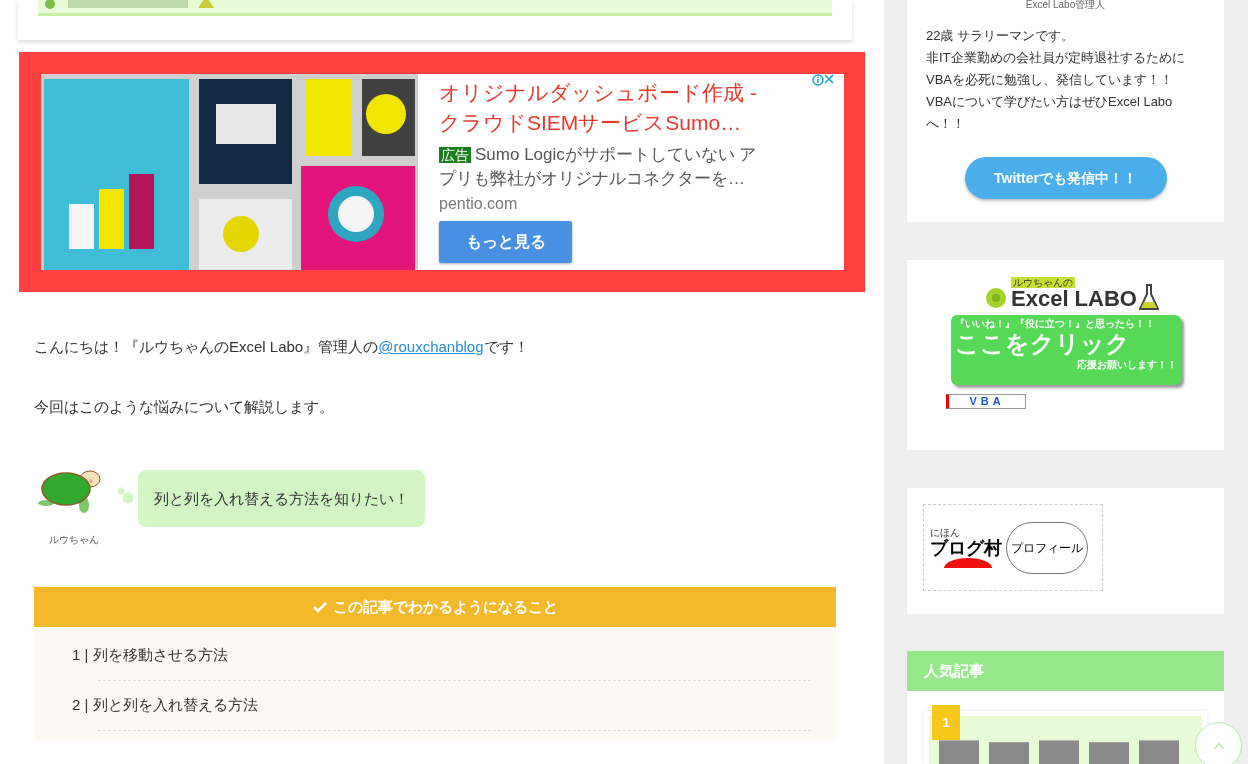  What do you see at coordinates (165, 705) in the screenshot?
I see `summary-item: 2 | 列と列を入れ替える方法` at bounding box center [165, 705].